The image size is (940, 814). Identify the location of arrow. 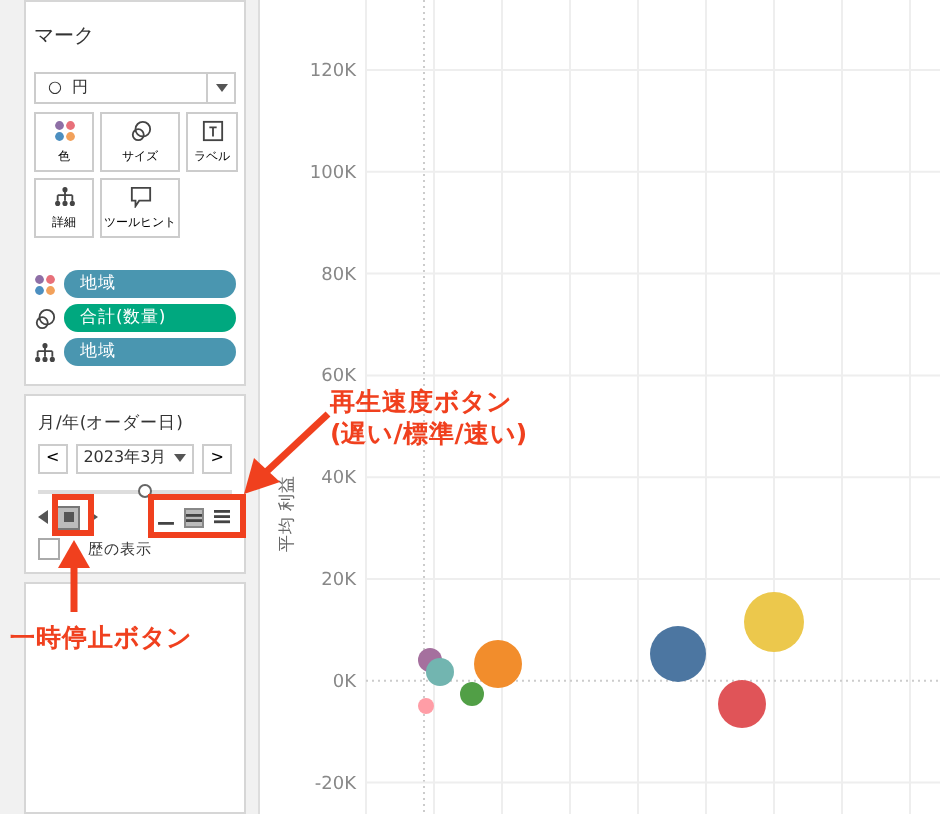
(74, 576).